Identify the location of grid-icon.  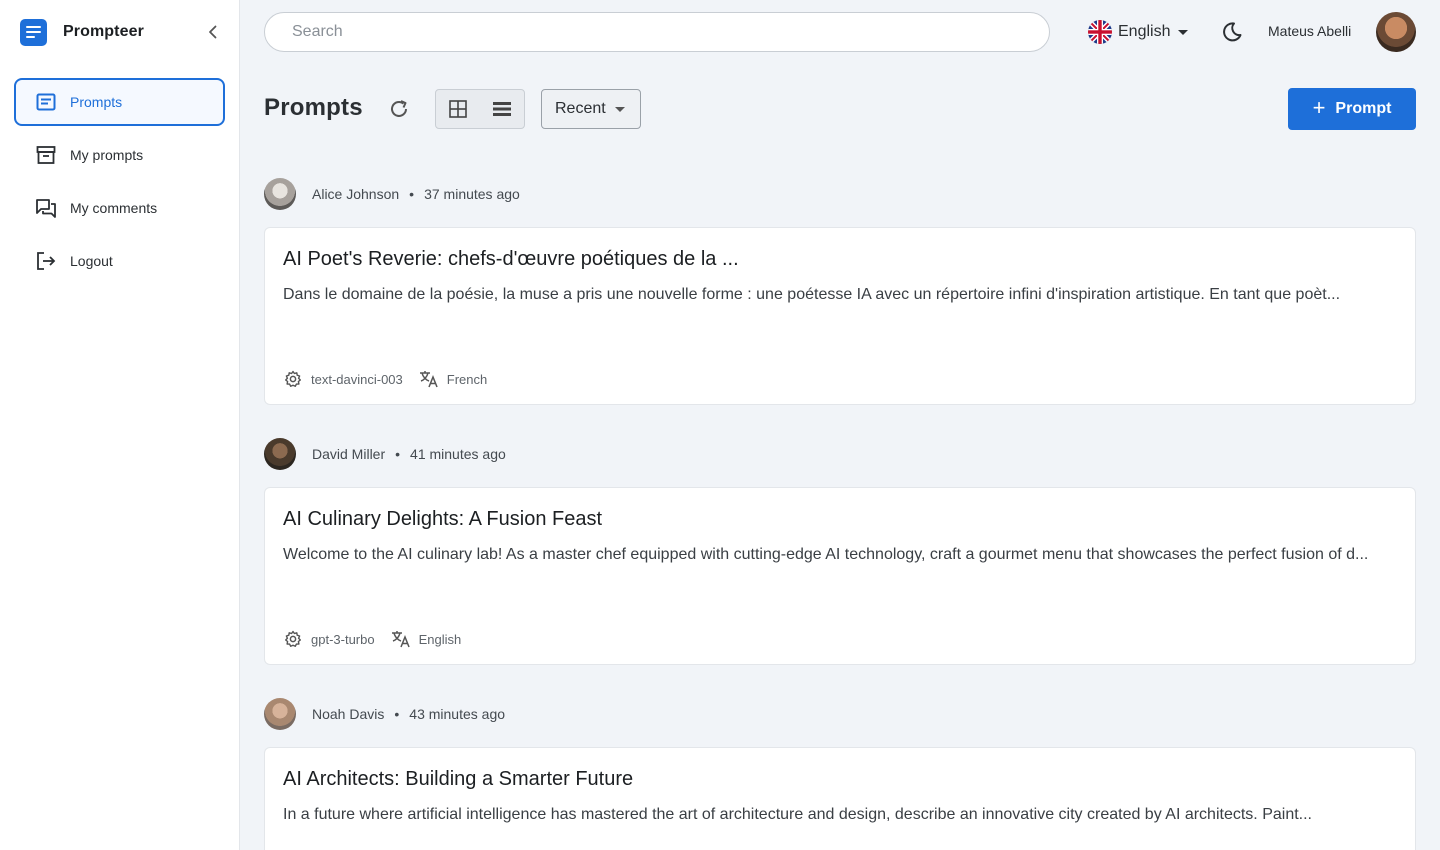
(458, 109).